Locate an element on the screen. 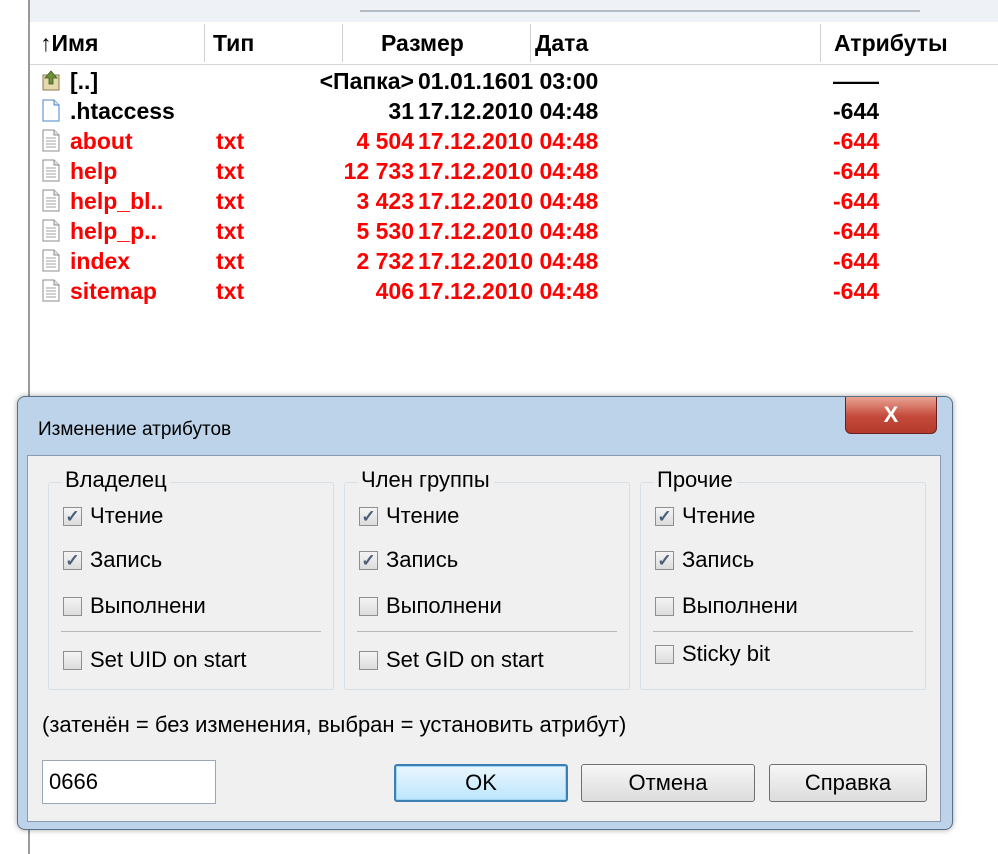 The image size is (998, 854). help-button: Справка is located at coordinates (848, 783).